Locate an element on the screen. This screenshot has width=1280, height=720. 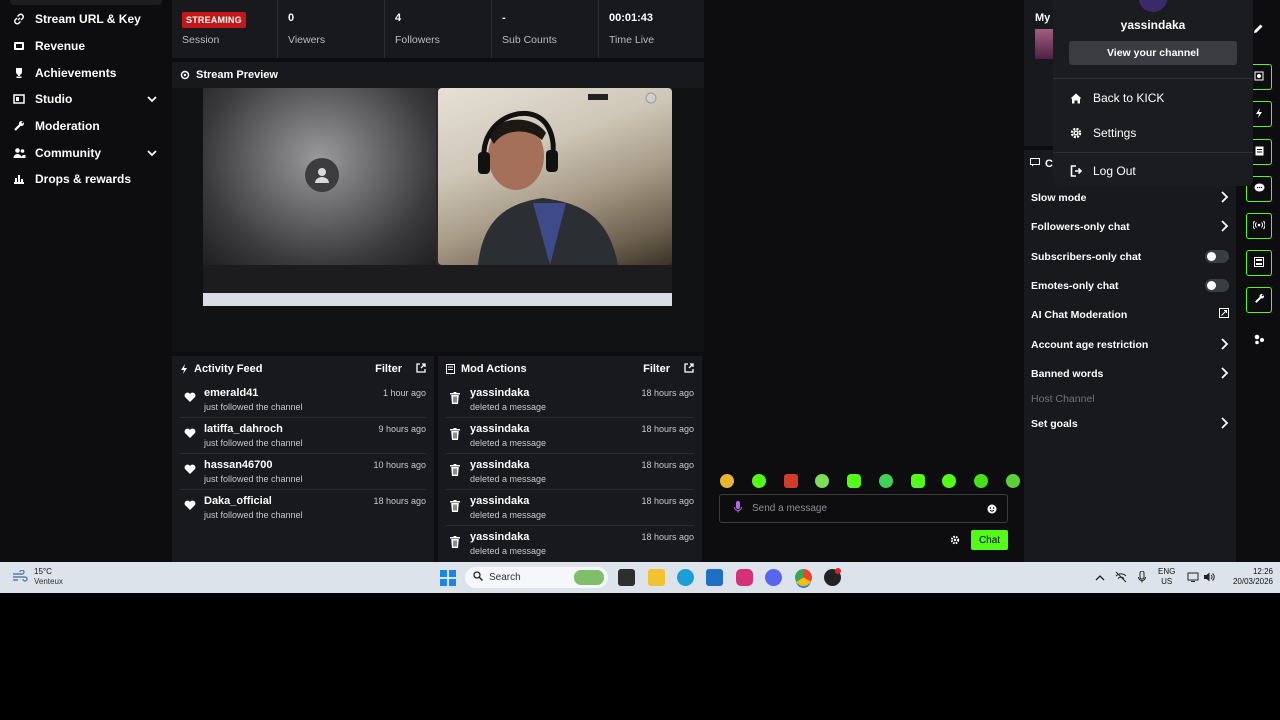
setting-slow-mode: Slow mode is located at coordinates (1130, 198).